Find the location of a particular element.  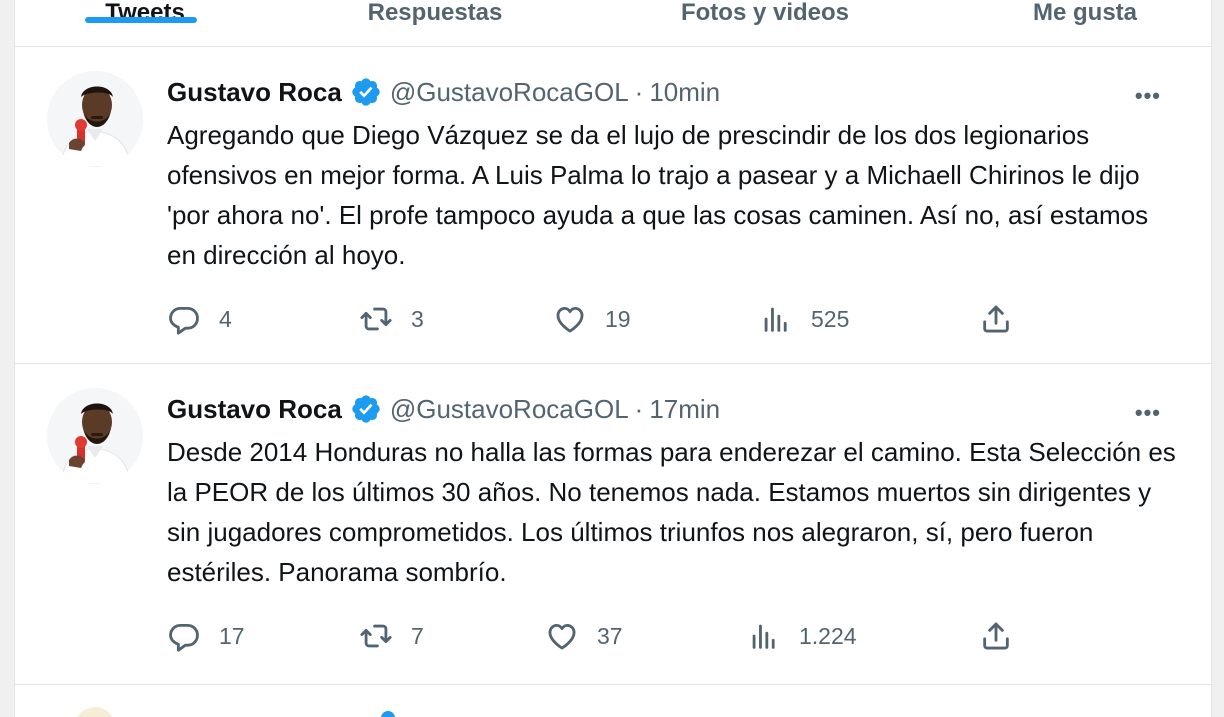

like-button: 37 is located at coordinates (584, 636).